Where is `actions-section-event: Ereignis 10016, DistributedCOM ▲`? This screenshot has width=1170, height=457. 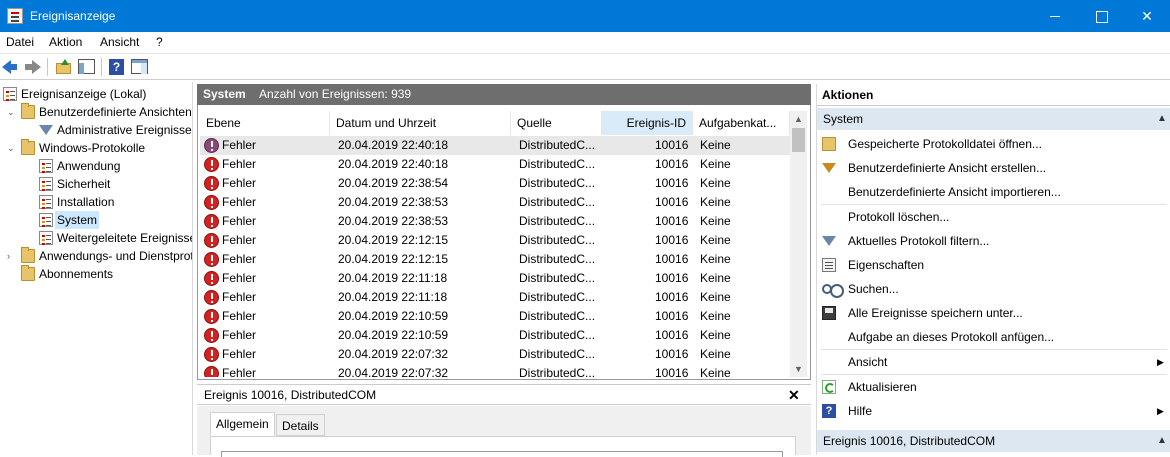 actions-section-event: Ereignis 10016, DistributedCOM ▲ is located at coordinates (993, 441).